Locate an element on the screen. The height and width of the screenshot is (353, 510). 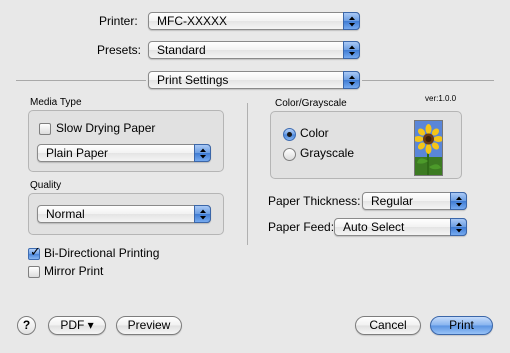
paper-type-popup: Plain Paper is located at coordinates (124, 153).